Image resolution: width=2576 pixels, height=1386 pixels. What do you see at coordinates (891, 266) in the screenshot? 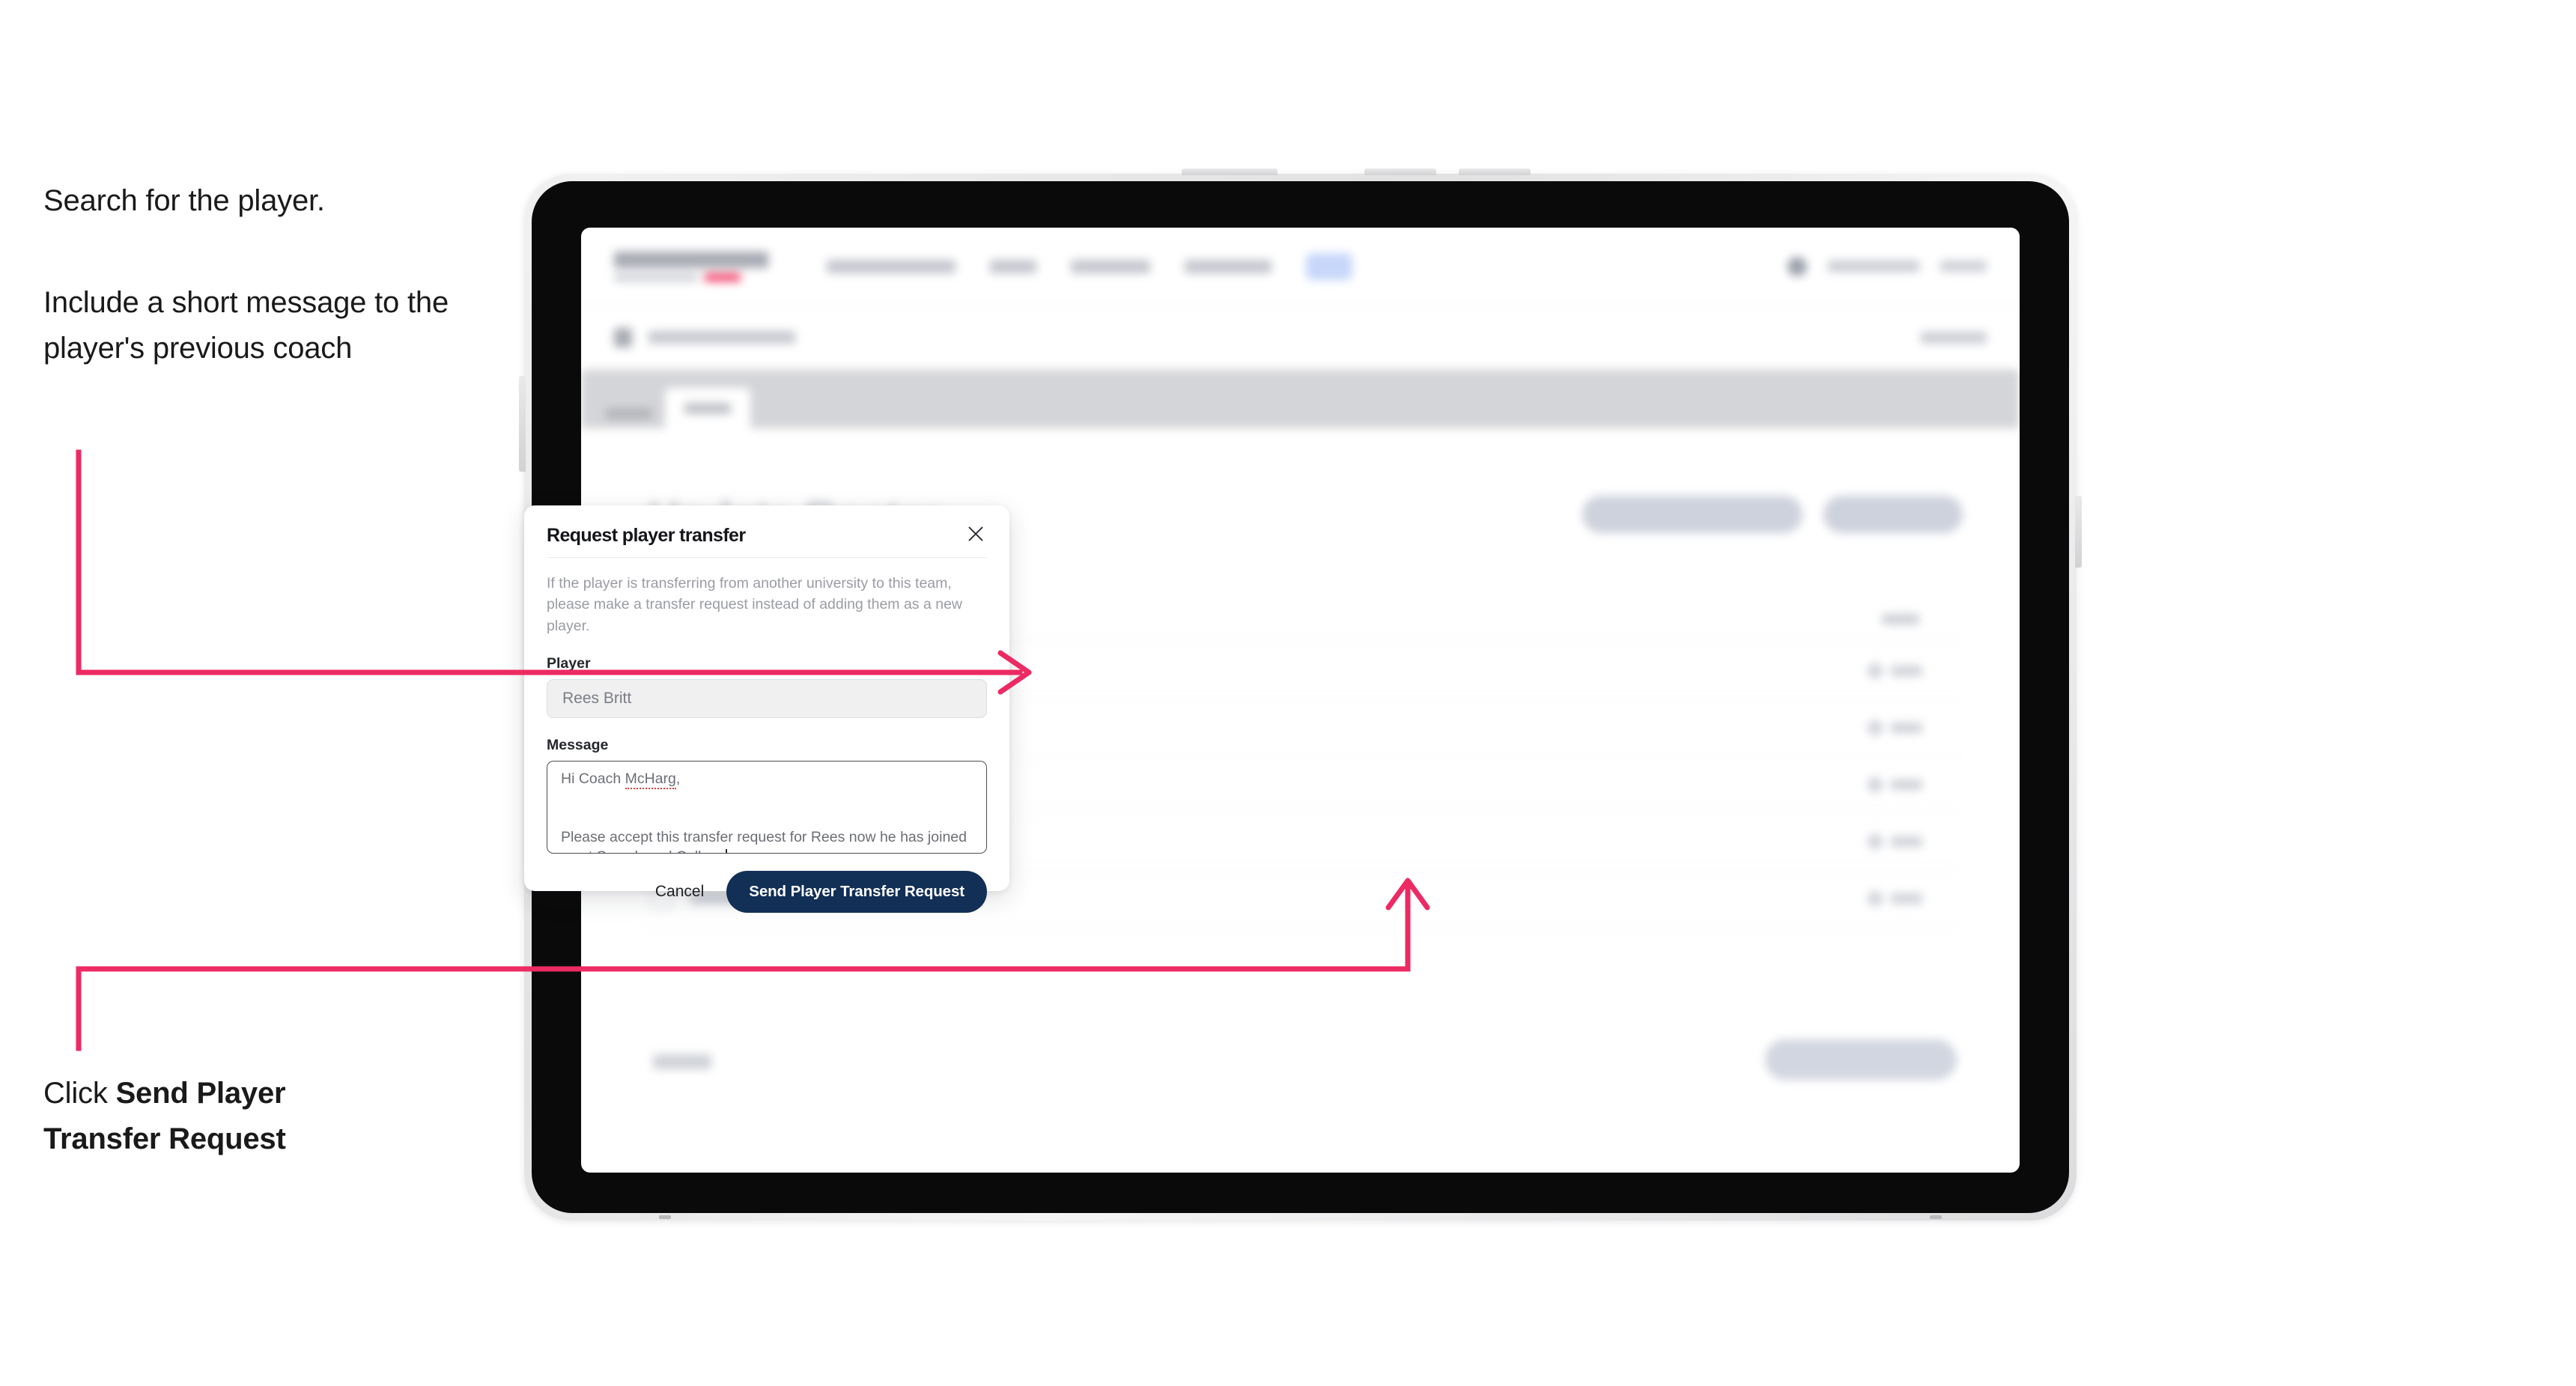
I see `nav-item-tournaments` at bounding box center [891, 266].